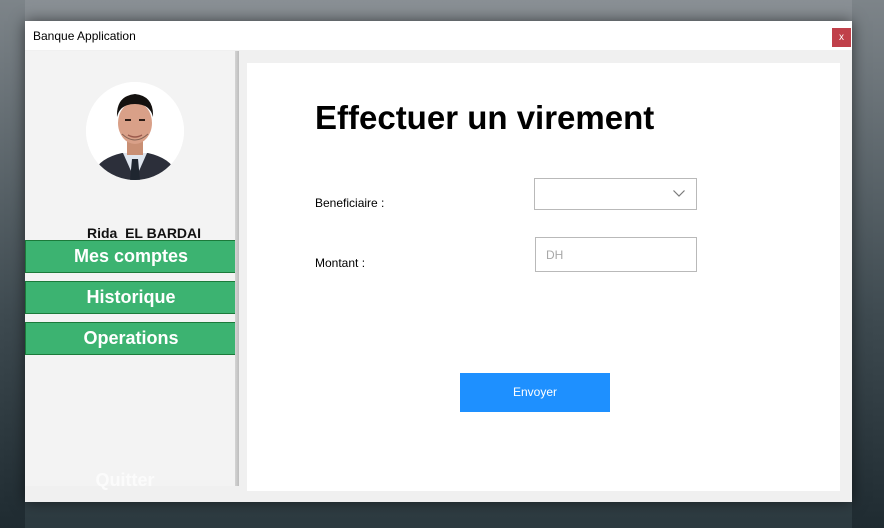 Image resolution: width=884 pixels, height=528 pixels. What do you see at coordinates (125, 480) in the screenshot?
I see `quit-button: Quitter` at bounding box center [125, 480].